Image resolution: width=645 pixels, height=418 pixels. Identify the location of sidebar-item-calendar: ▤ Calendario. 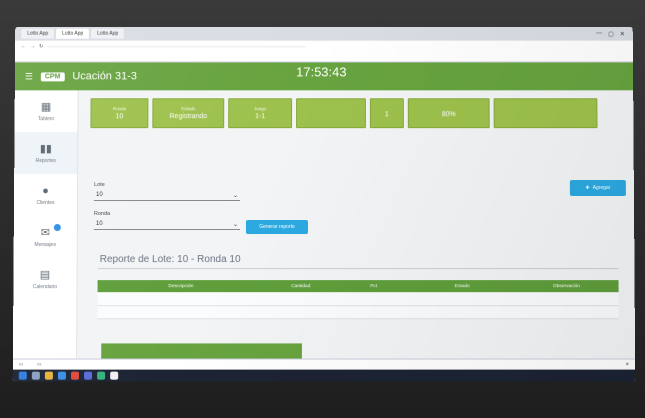
(44, 279).